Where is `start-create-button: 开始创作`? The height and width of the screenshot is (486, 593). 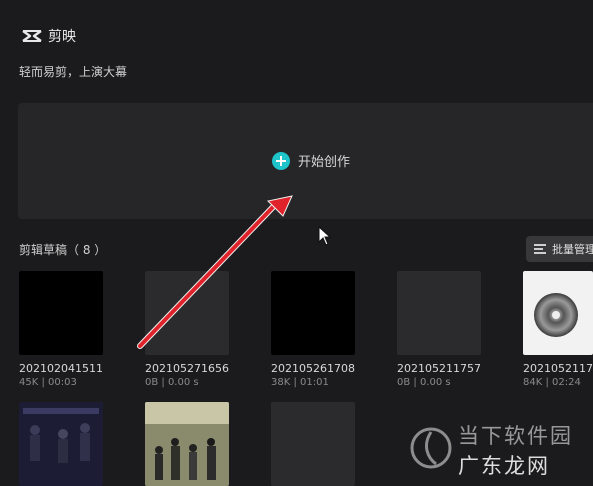 start-create-button: 开始创作 is located at coordinates (311, 160).